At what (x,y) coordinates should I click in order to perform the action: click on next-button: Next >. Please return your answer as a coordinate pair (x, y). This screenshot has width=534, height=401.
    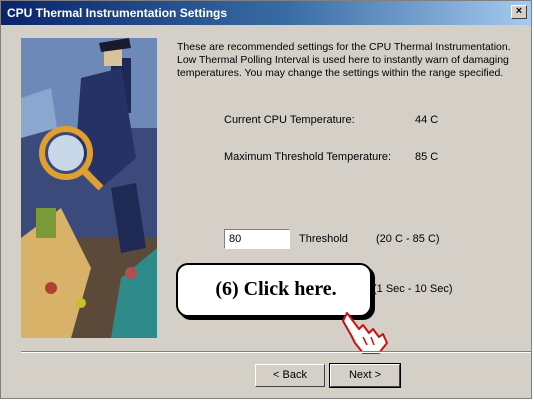
    Looking at the image, I should click on (365, 375).